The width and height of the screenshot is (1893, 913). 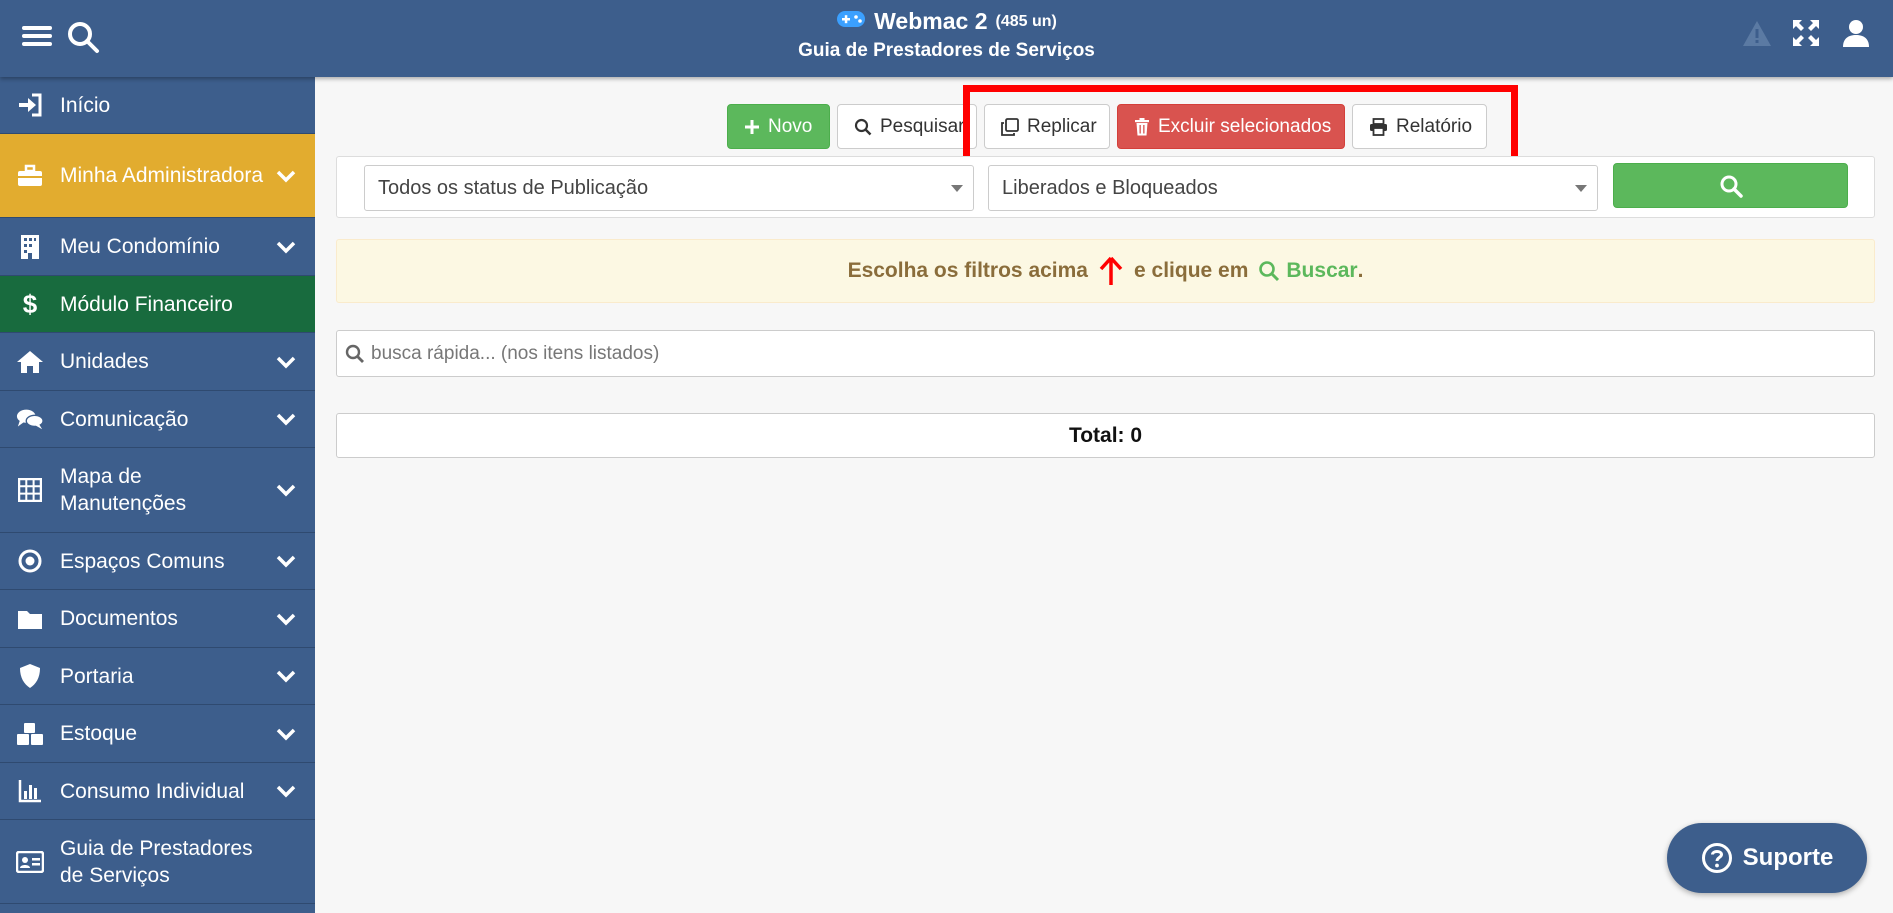 What do you see at coordinates (85, 105) in the screenshot?
I see `sidebar-item-label: Início` at bounding box center [85, 105].